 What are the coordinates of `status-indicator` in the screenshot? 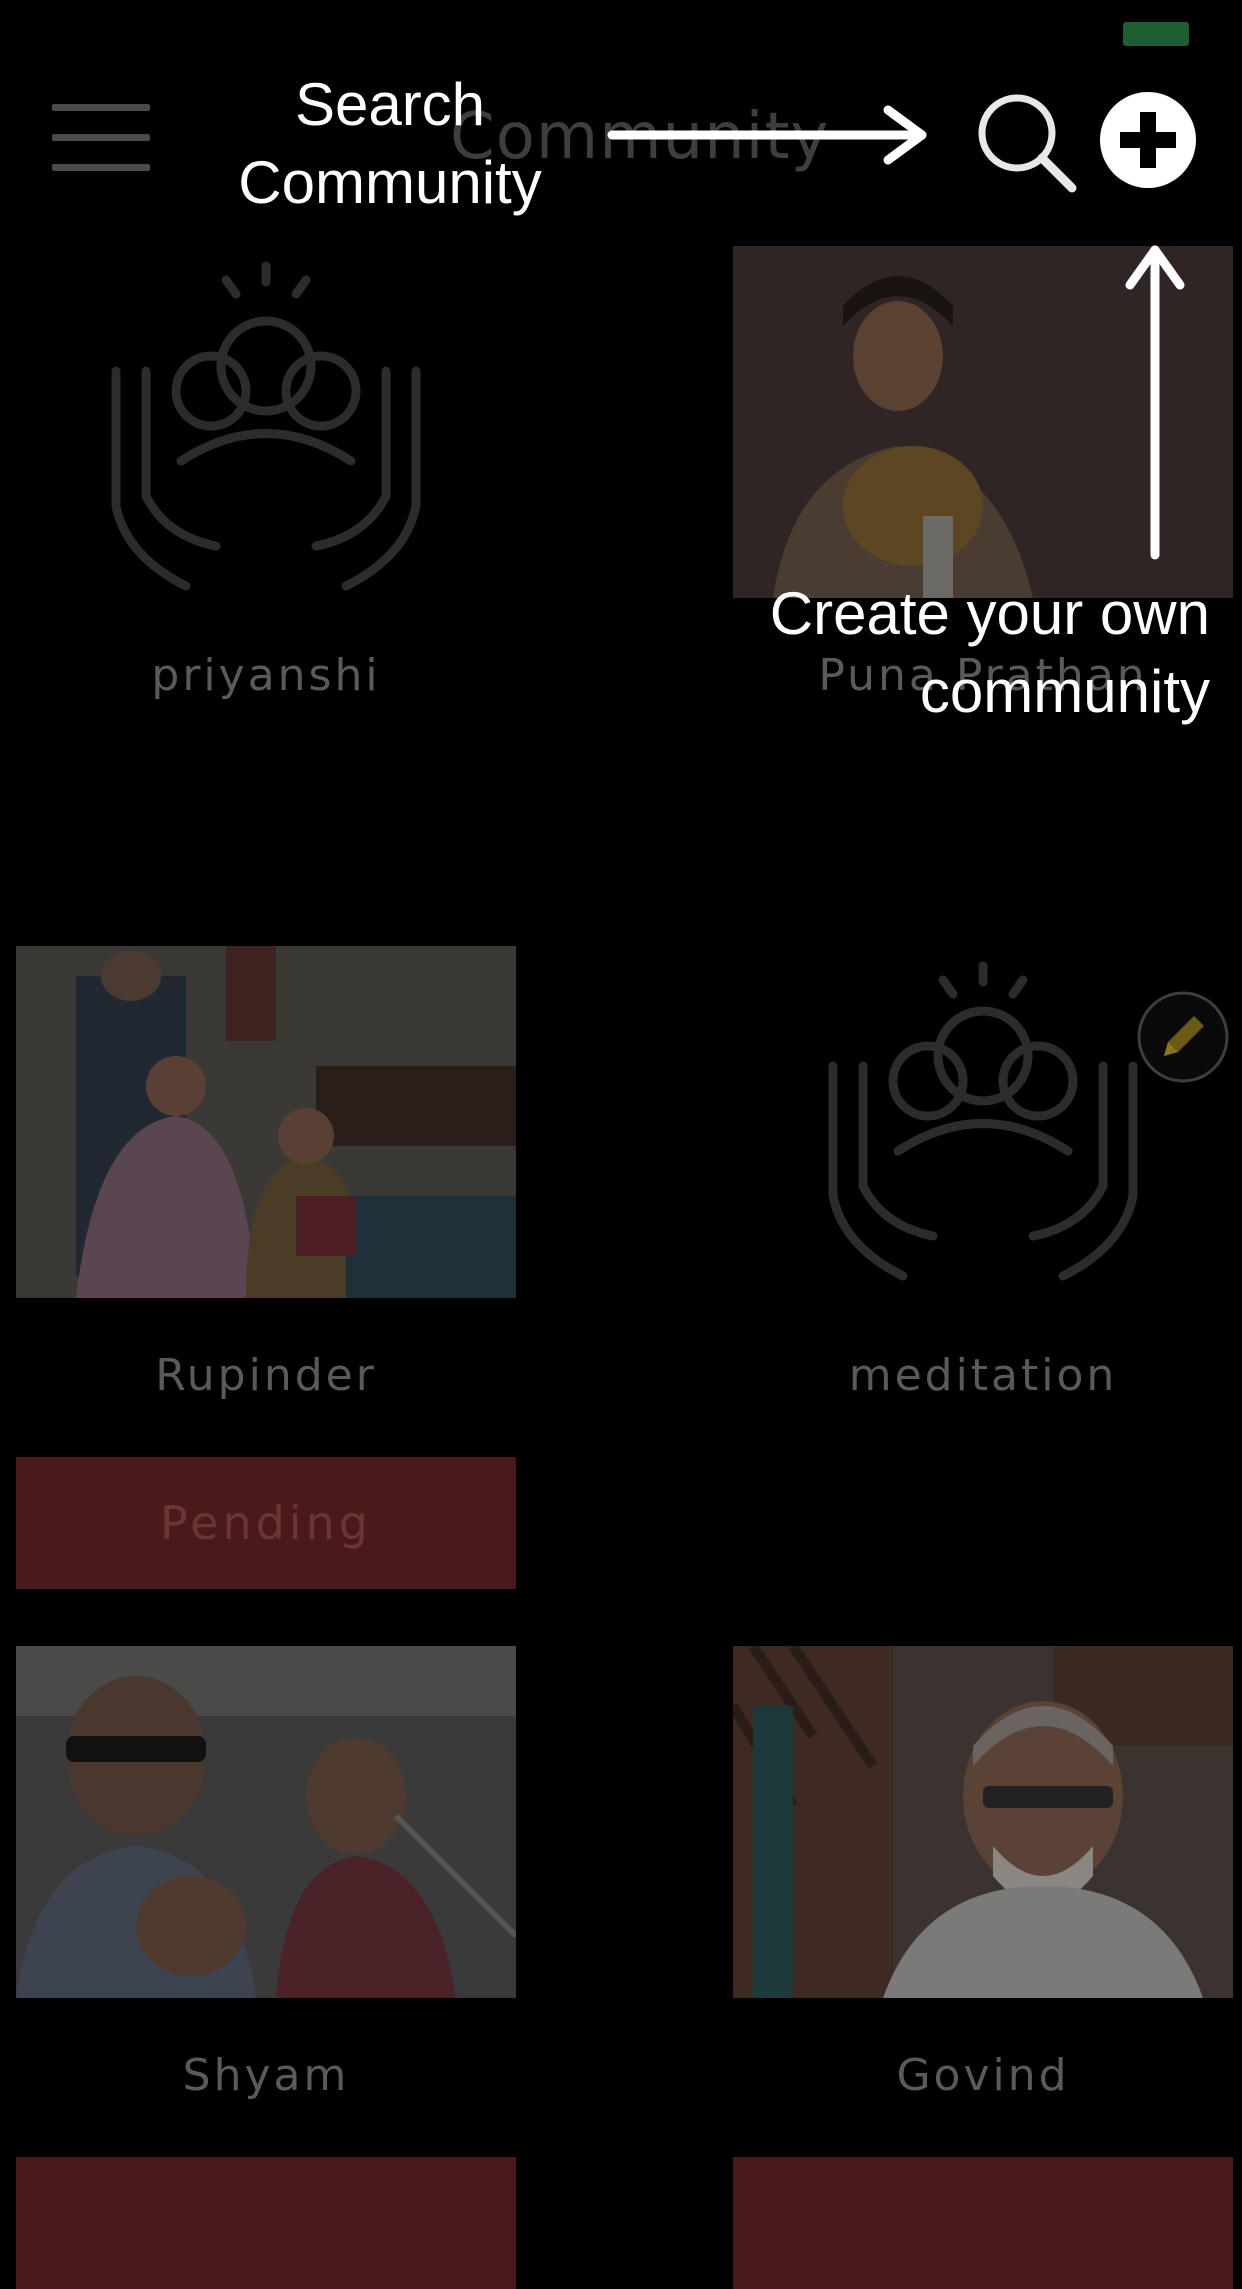 It's located at (1156, 34).